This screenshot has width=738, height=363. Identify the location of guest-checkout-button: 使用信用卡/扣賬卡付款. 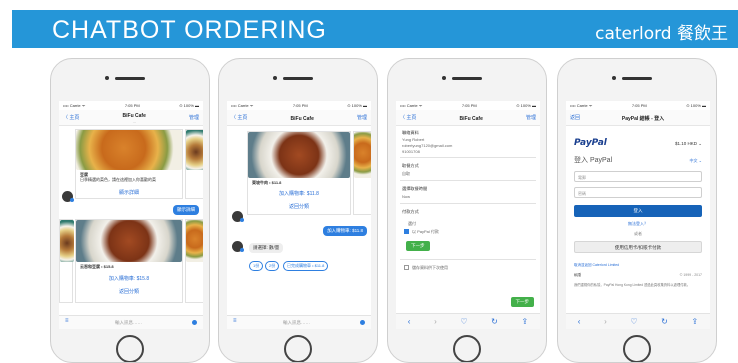
(638, 247).